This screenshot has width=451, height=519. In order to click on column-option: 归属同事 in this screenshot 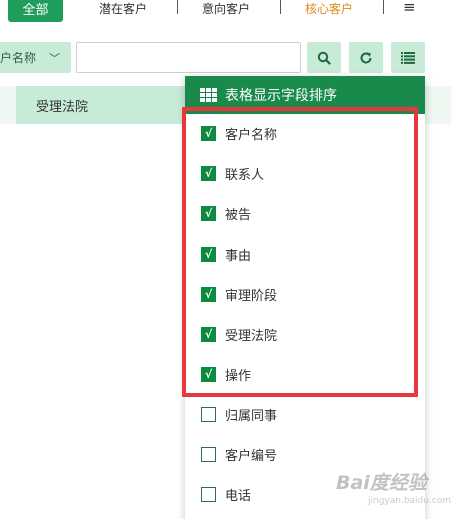, I will do `click(239, 414)`.